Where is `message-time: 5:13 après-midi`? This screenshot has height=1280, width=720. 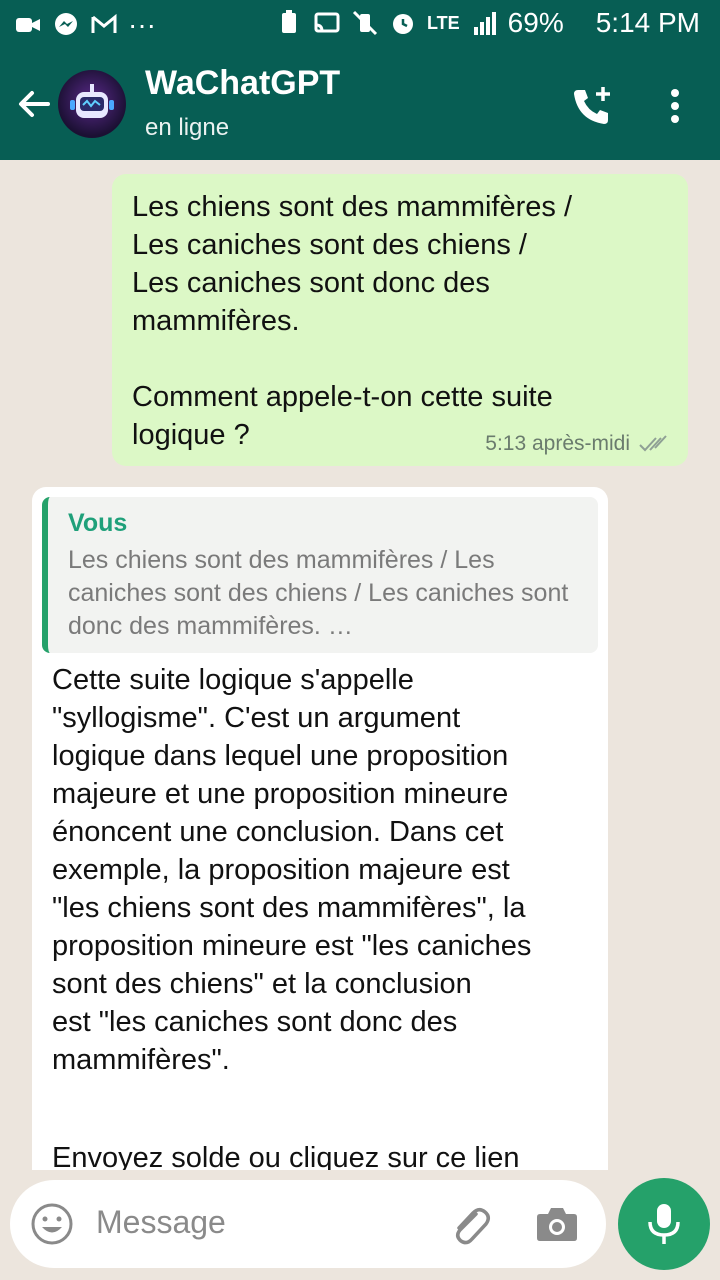 message-time: 5:13 après-midi is located at coordinates (557, 443).